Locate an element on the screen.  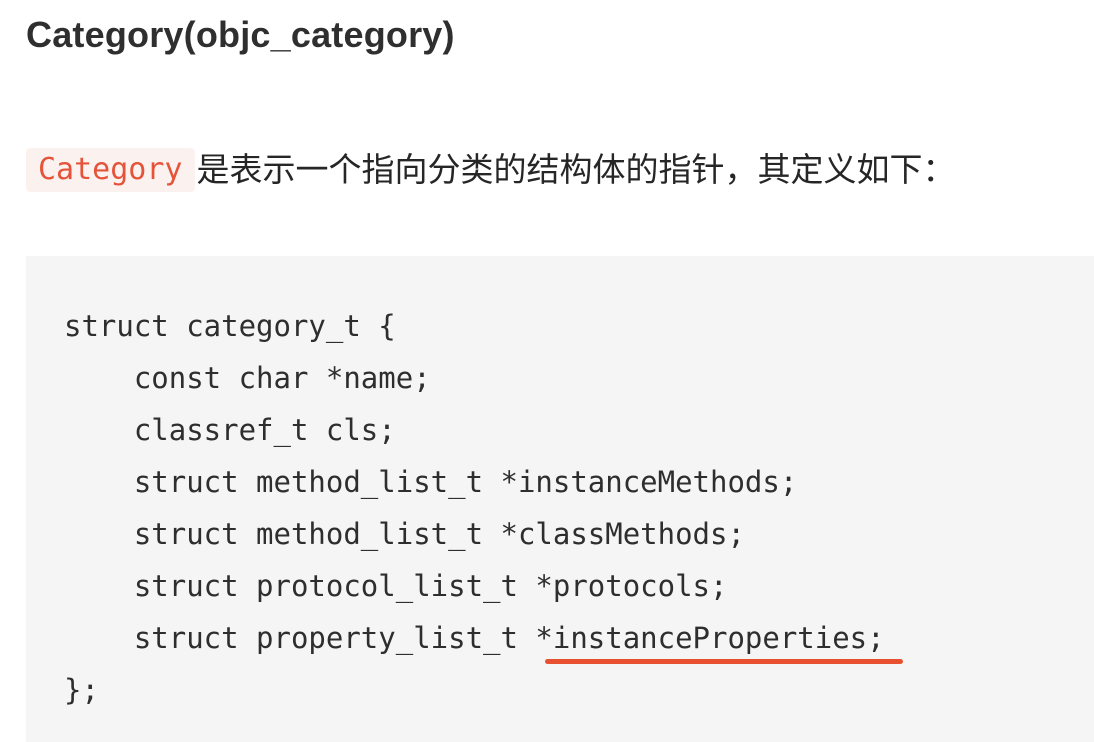
code-line-4: struct method_list_t *instanceMethods; is located at coordinates (431, 482).